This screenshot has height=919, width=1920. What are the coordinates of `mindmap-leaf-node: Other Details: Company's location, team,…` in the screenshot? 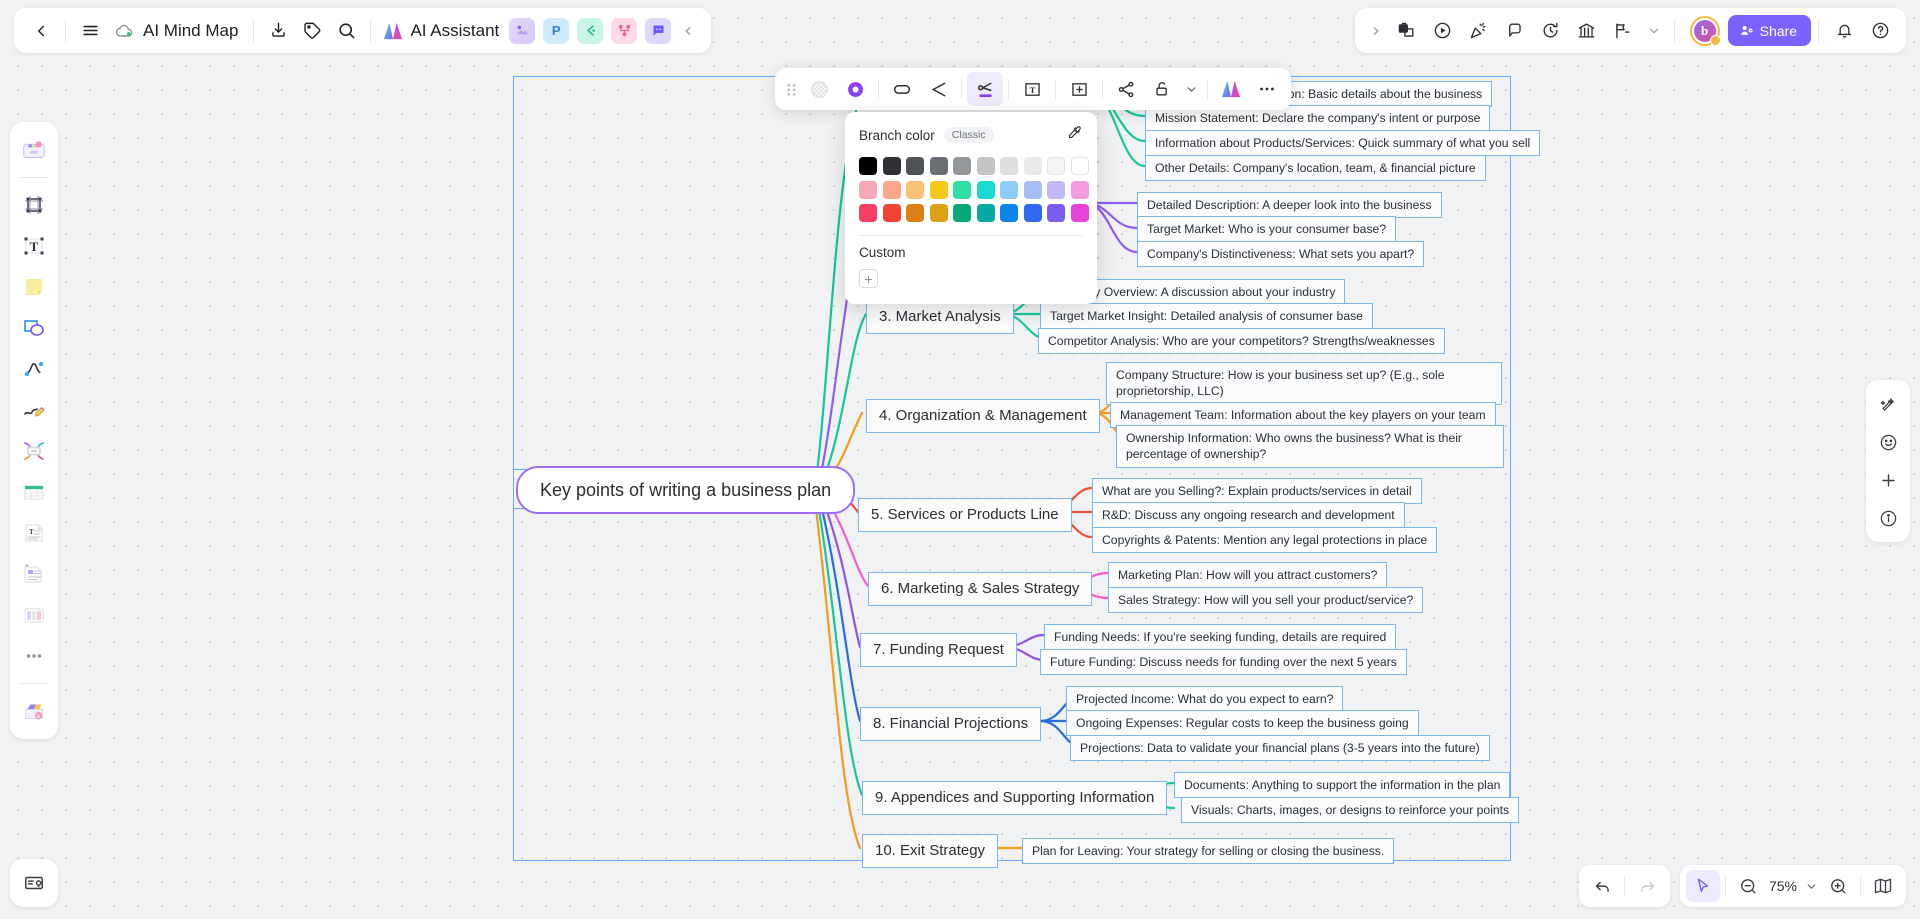 It's located at (1315, 168).